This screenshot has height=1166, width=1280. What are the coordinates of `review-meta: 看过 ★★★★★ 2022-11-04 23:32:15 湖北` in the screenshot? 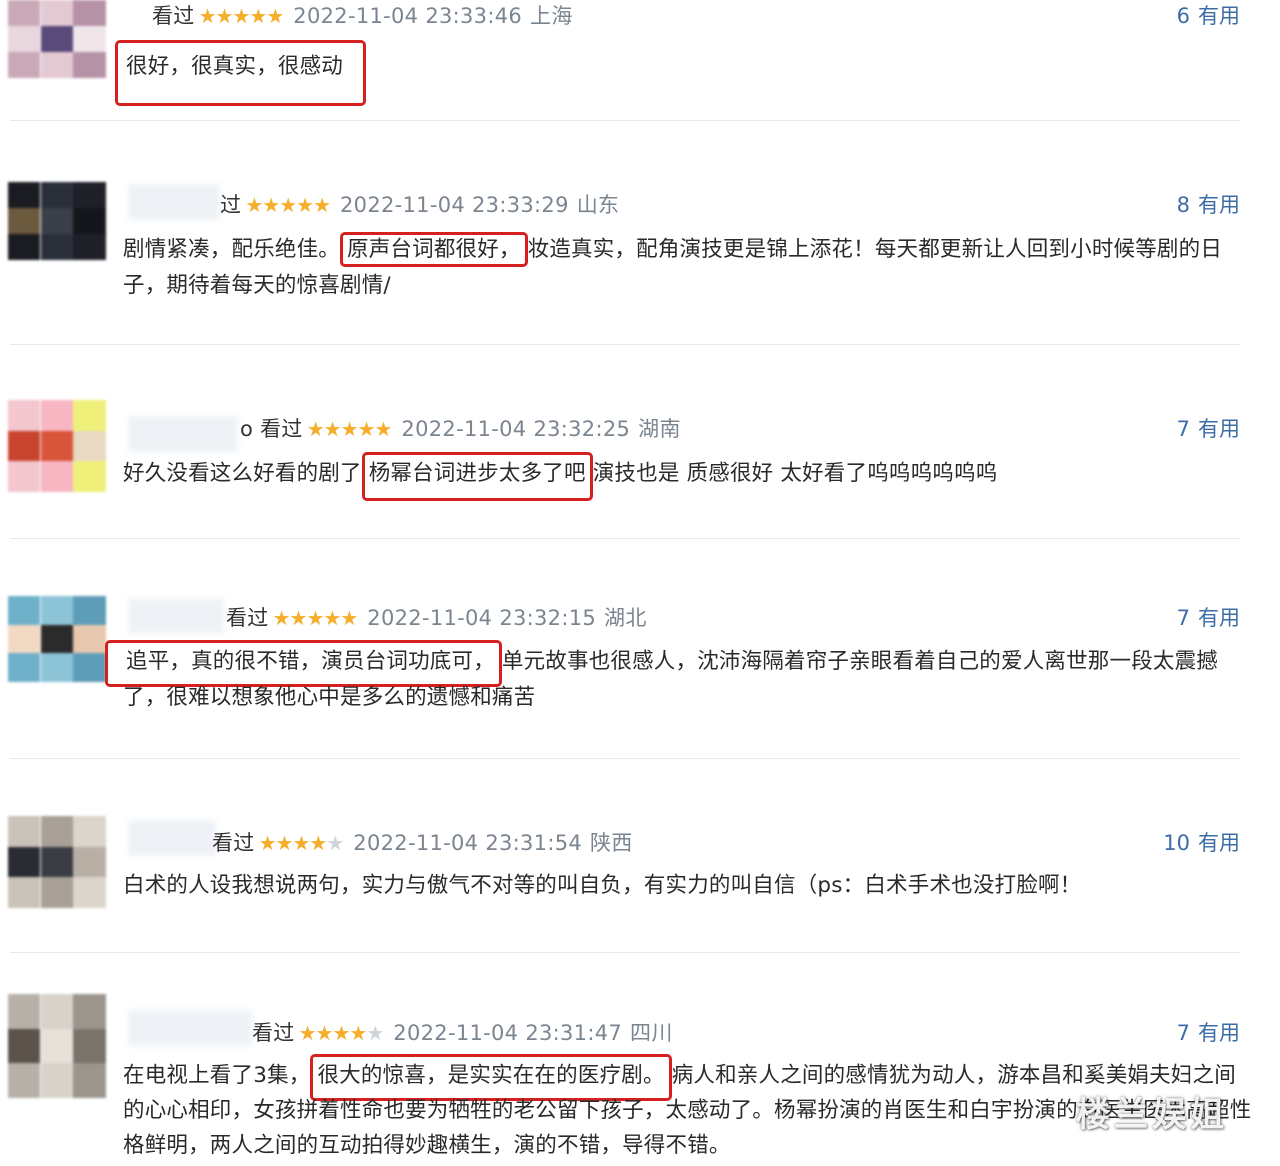 It's located at (436, 617).